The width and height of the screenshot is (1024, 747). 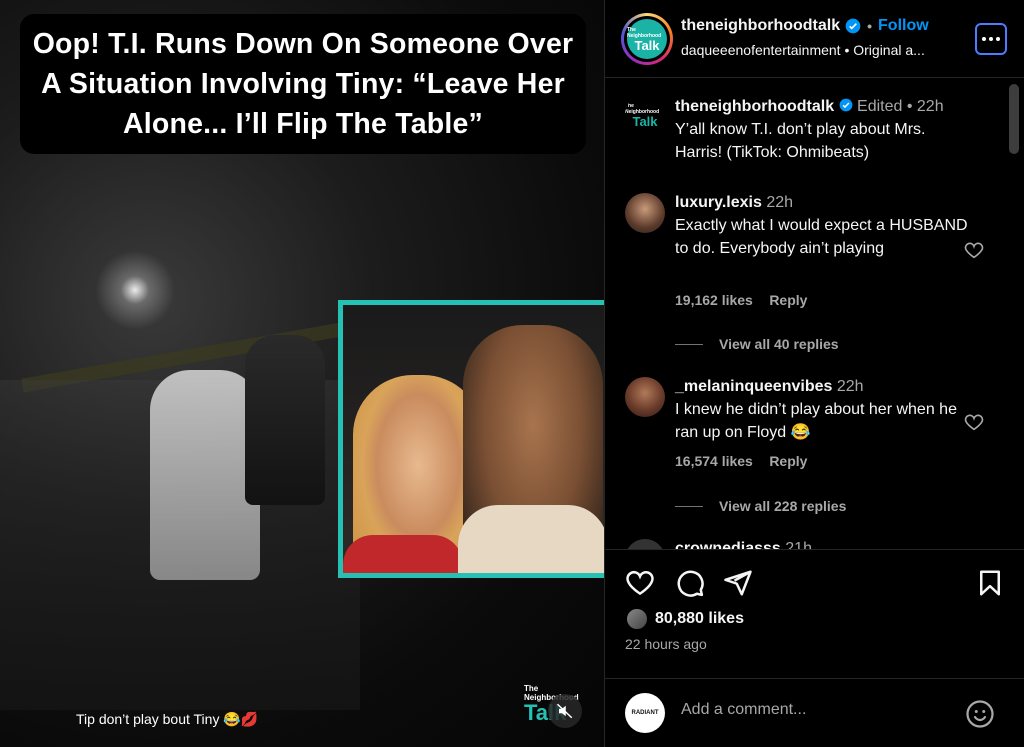 I want to click on current-user-avatar: RADIANT, so click(x=645, y=713).